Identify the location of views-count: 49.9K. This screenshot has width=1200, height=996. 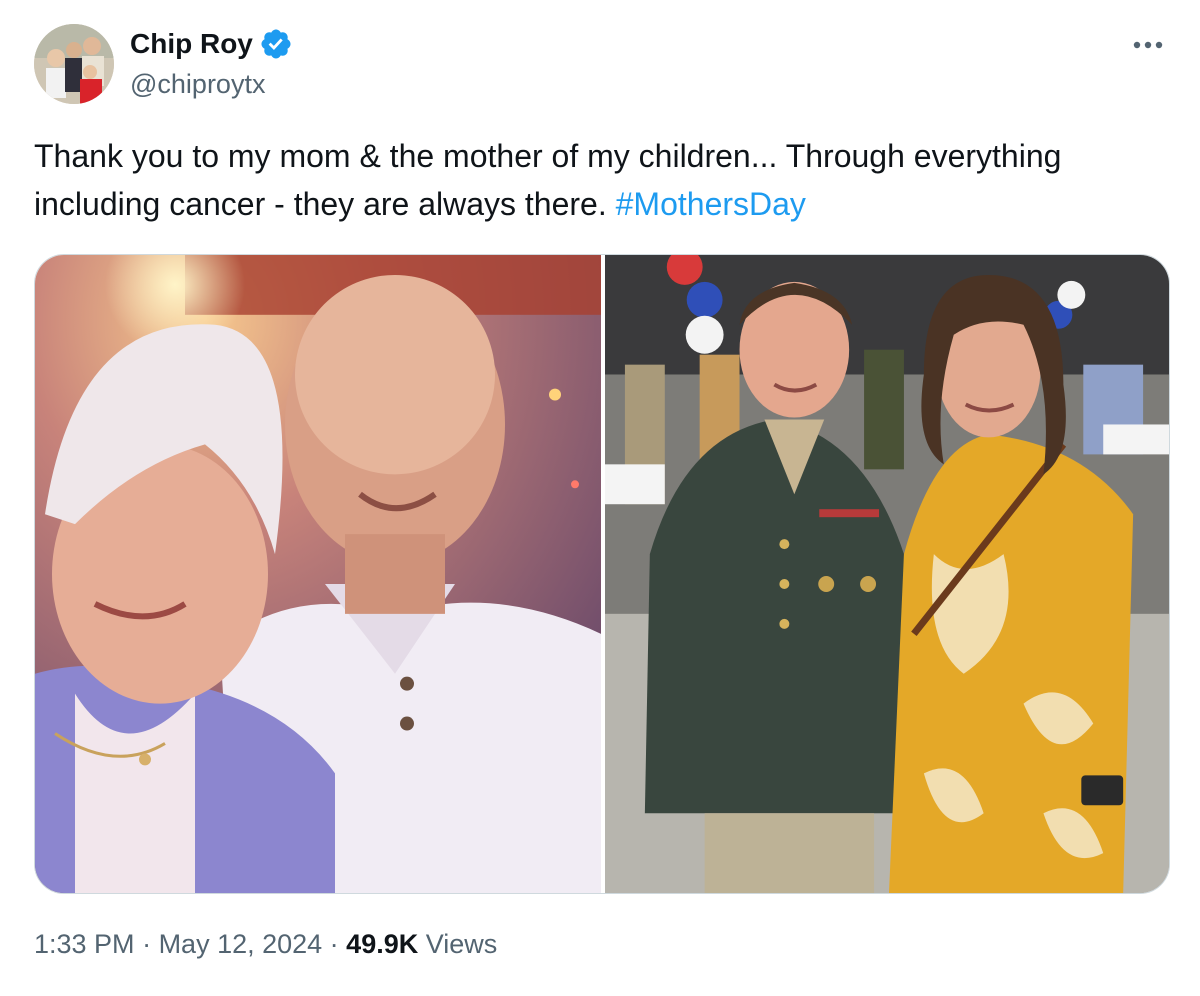
(382, 944).